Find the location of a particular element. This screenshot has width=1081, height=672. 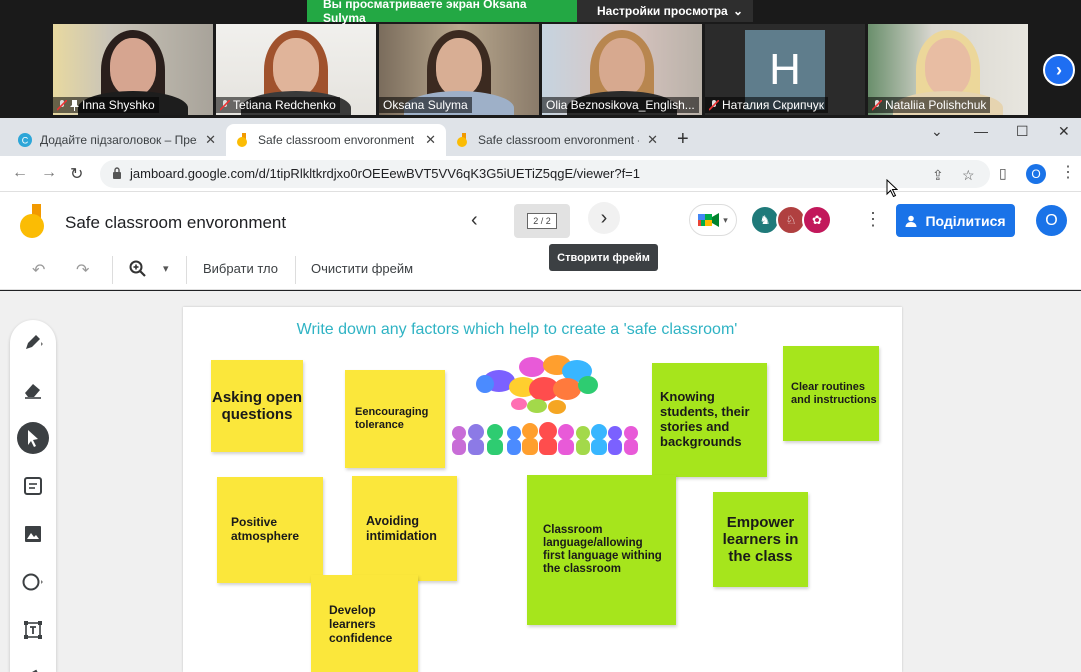

zoom-dropdown-icon: ▾ is located at coordinates (166, 268).